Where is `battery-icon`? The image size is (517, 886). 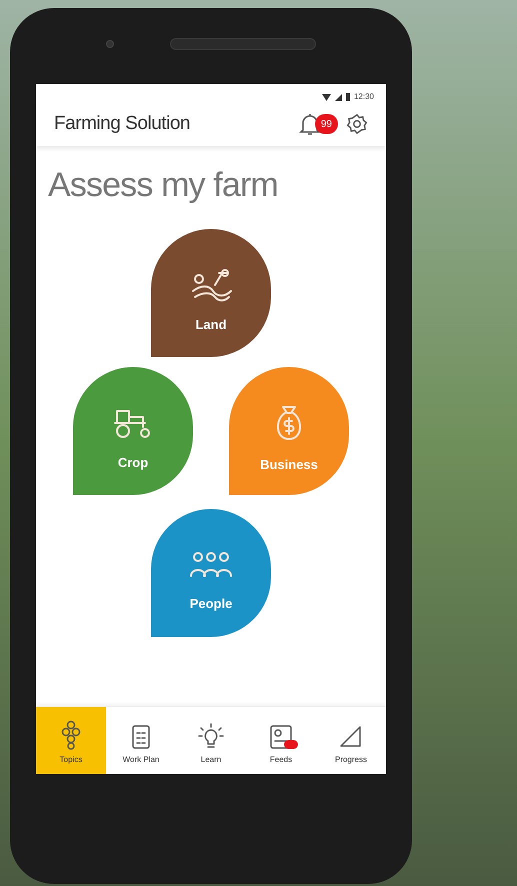
battery-icon is located at coordinates (348, 97).